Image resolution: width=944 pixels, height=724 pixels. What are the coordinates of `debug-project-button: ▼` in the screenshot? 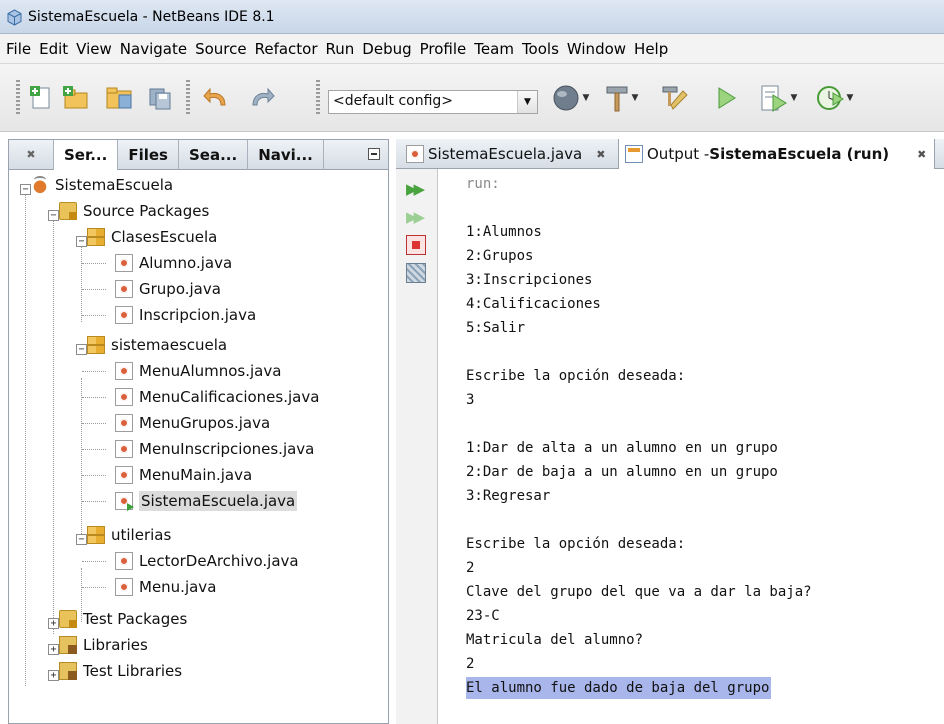 It's located at (778, 98).